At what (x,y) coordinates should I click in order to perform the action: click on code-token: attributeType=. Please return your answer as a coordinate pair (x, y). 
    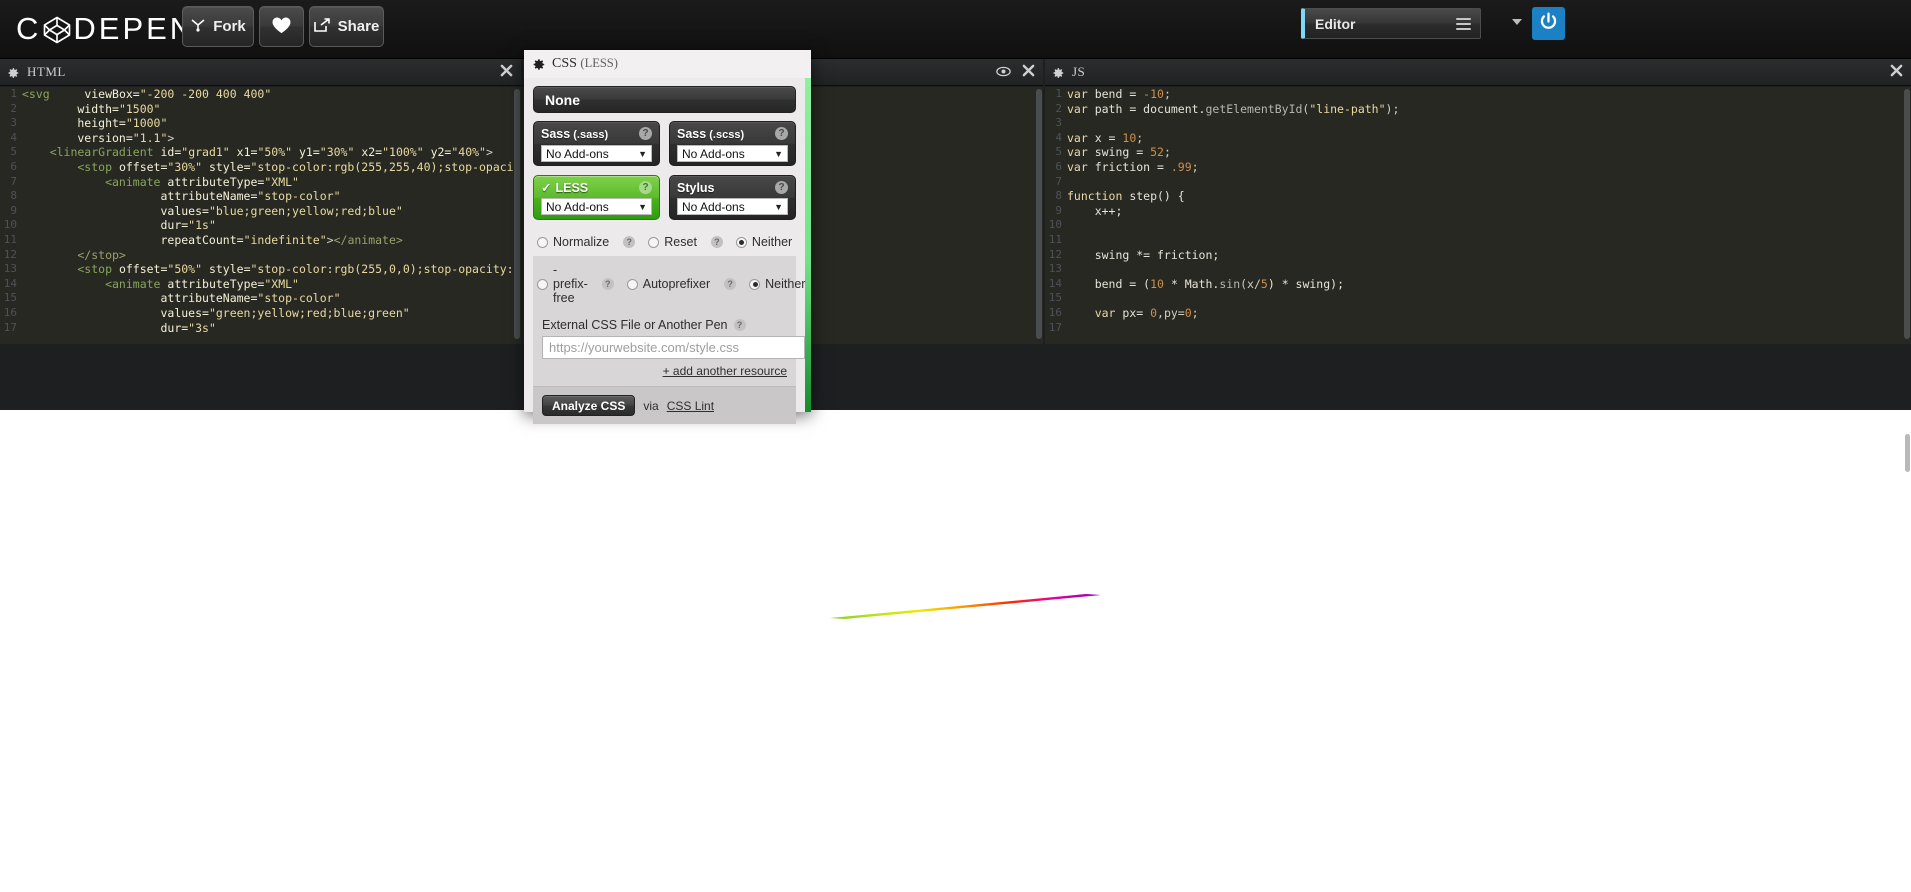
    Looking at the image, I should click on (212, 181).